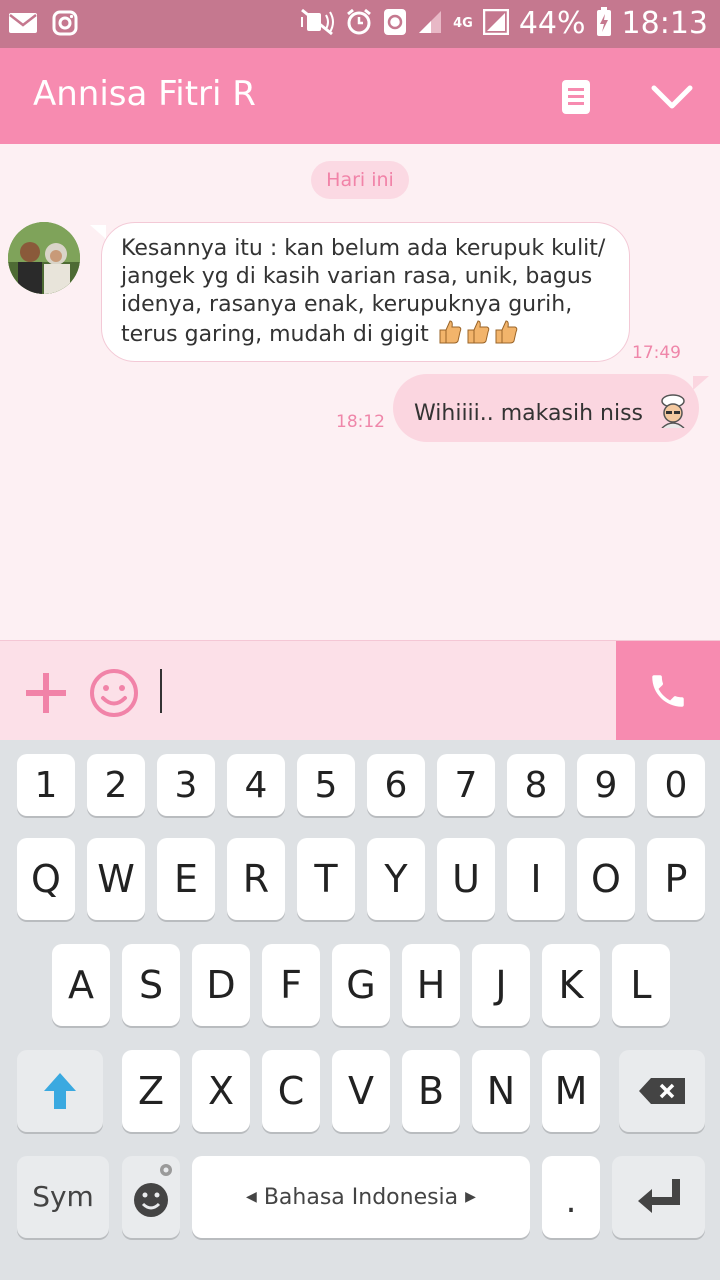  Describe the element at coordinates (466, 879) in the screenshot. I see `key-u: U` at that location.